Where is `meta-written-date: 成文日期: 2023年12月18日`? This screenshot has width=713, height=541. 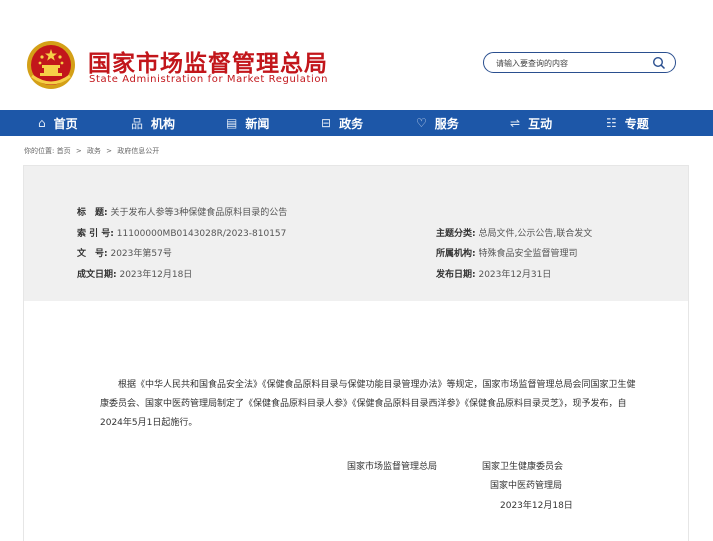
meta-written-date: 成文日期: 2023年12月18日 is located at coordinates (134, 273).